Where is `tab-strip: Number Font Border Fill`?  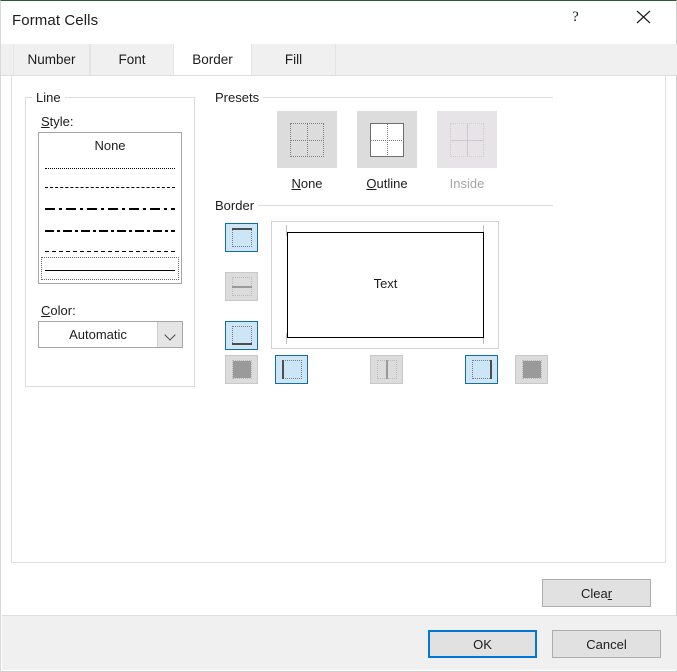 tab-strip: Number Font Border Fill is located at coordinates (339, 60).